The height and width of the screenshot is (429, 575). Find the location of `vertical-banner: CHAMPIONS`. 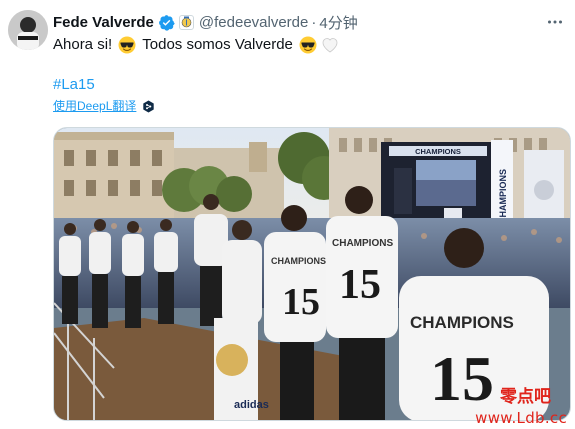

vertical-banner: CHAMPIONS is located at coordinates (527, 183).